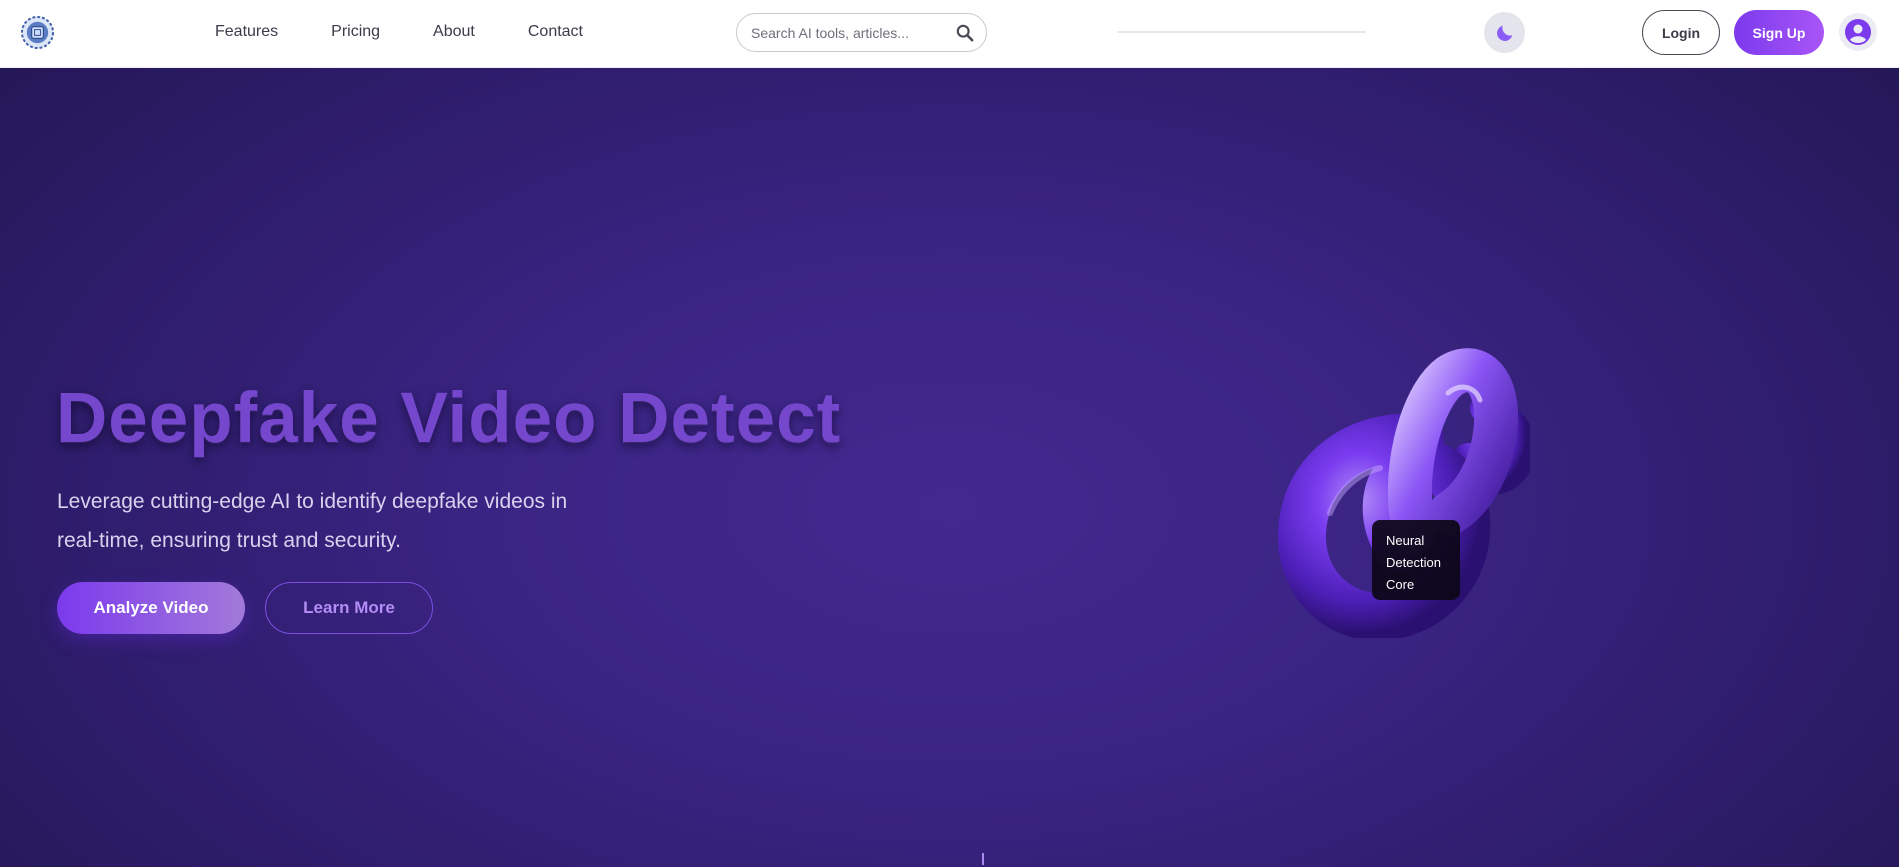 The image size is (1899, 867). I want to click on login-button: Login, so click(1681, 32).